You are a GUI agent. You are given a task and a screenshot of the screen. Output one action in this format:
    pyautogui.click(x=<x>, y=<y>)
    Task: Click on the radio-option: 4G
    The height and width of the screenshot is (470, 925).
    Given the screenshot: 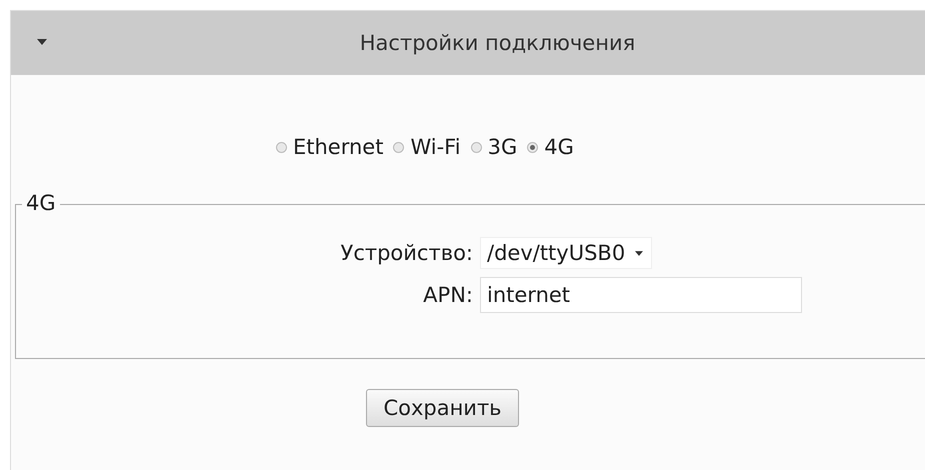 What is the action you would take?
    pyautogui.click(x=550, y=147)
    